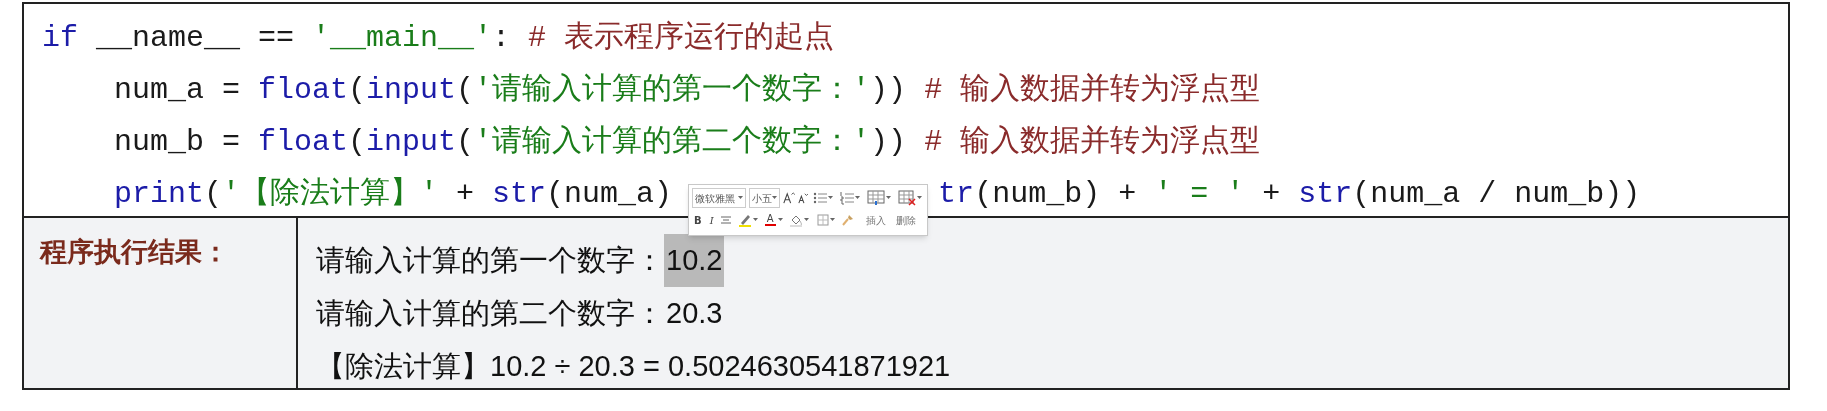 This screenshot has height=411, width=1827. What do you see at coordinates (847, 198) in the screenshot?
I see `numbered-list-icon` at bounding box center [847, 198].